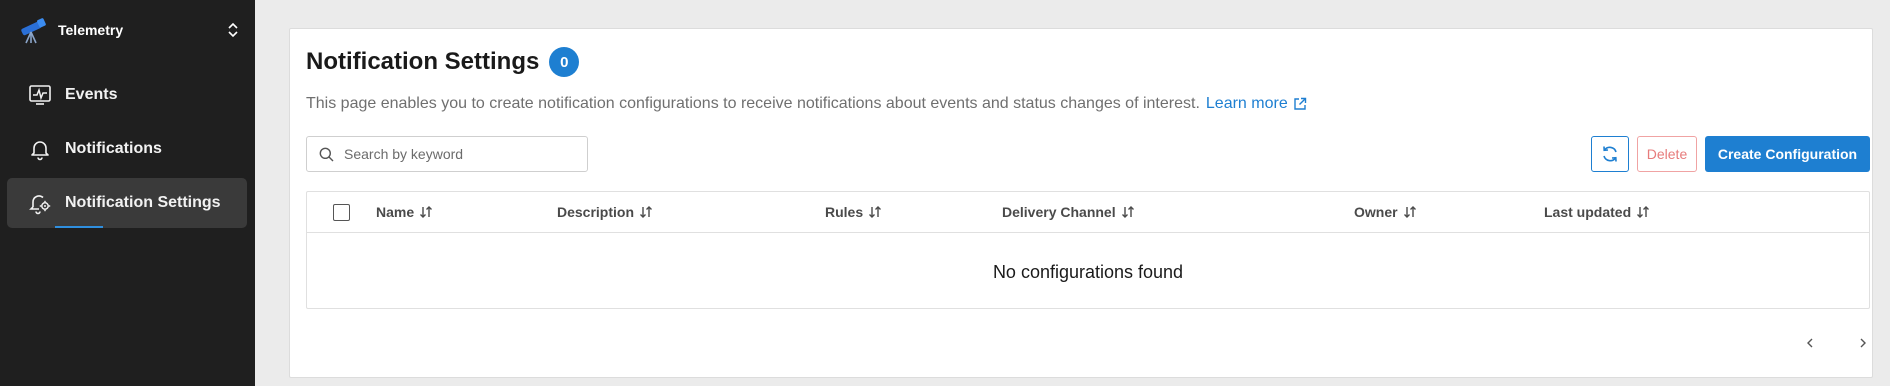  I want to click on column-header-rules: Rules, so click(853, 212).